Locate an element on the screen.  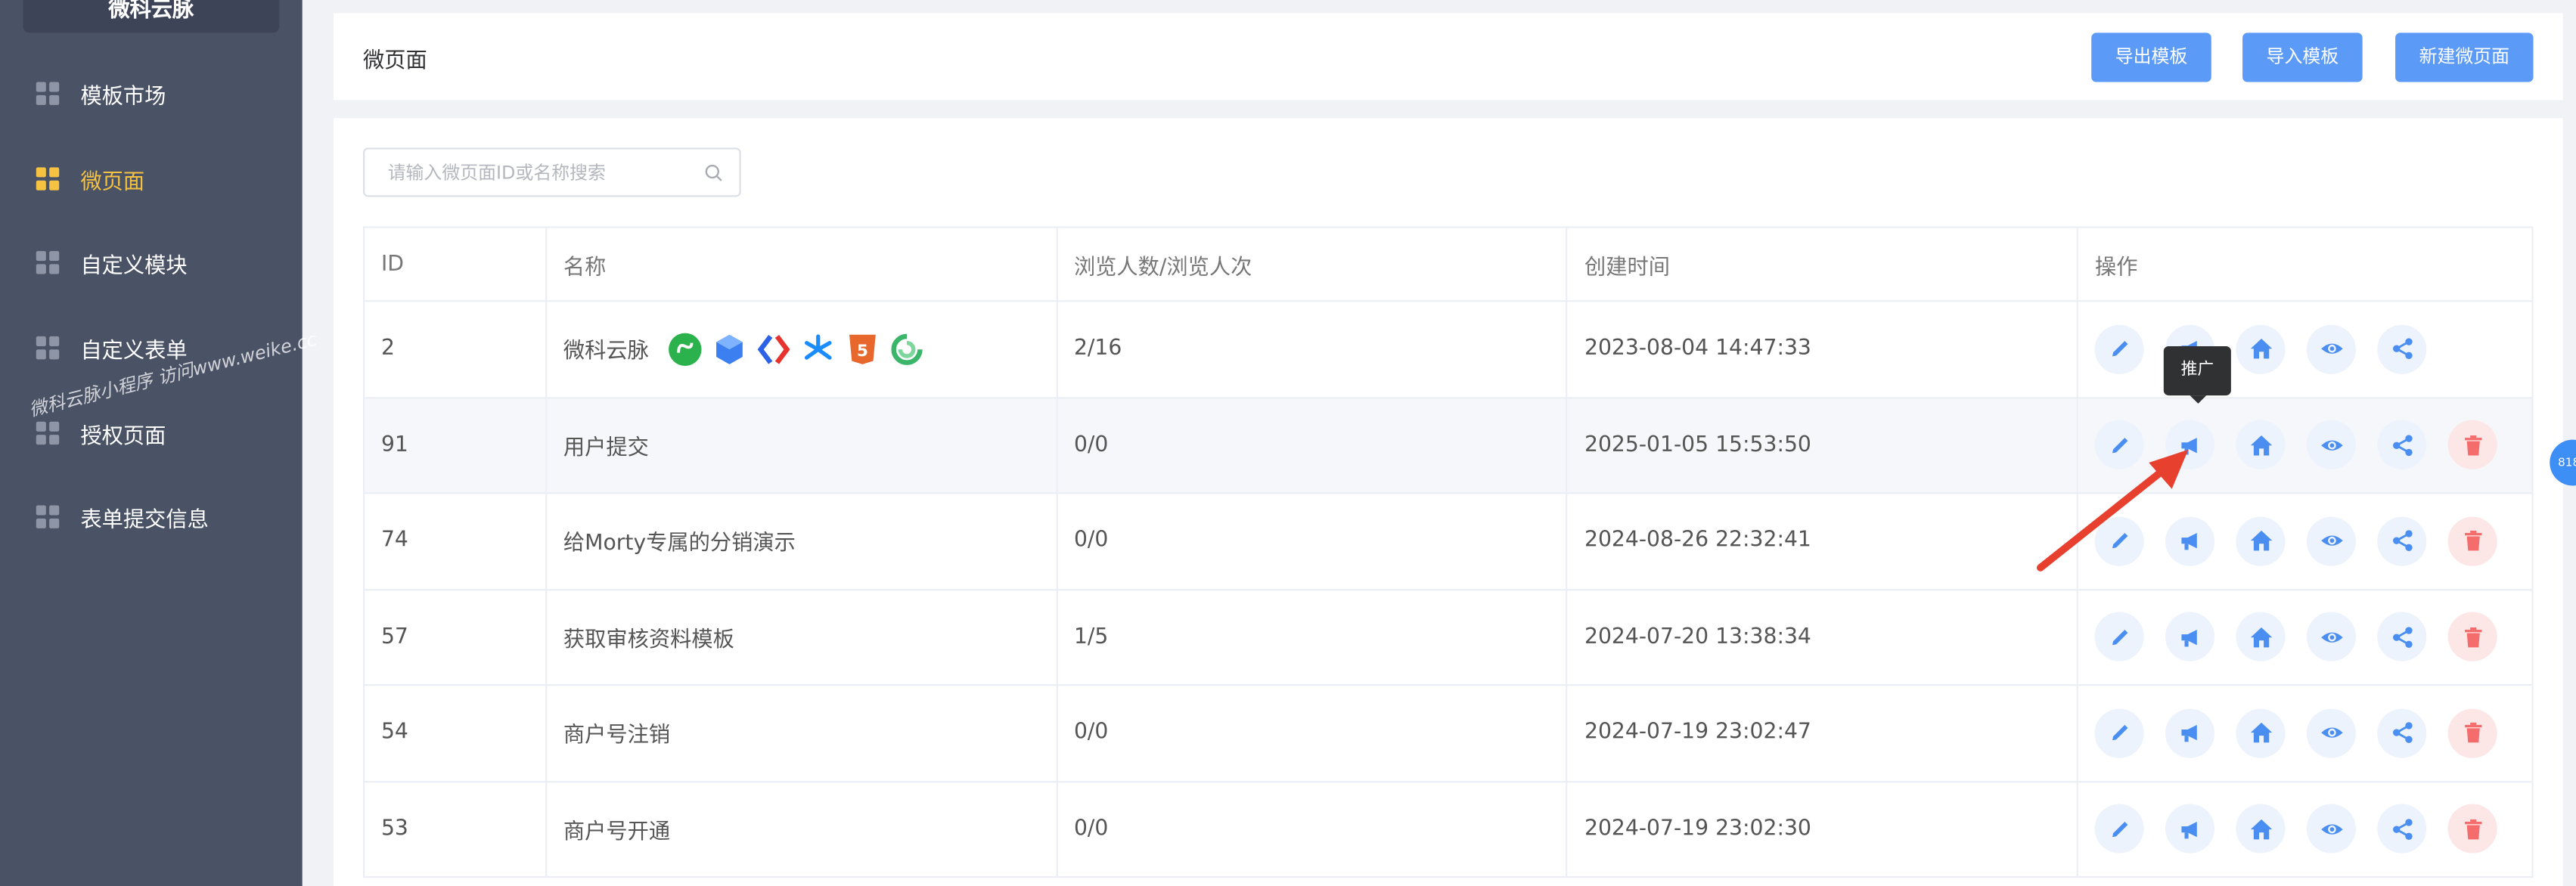
cell-name: 微科云脉 5 is located at coordinates (802, 350).